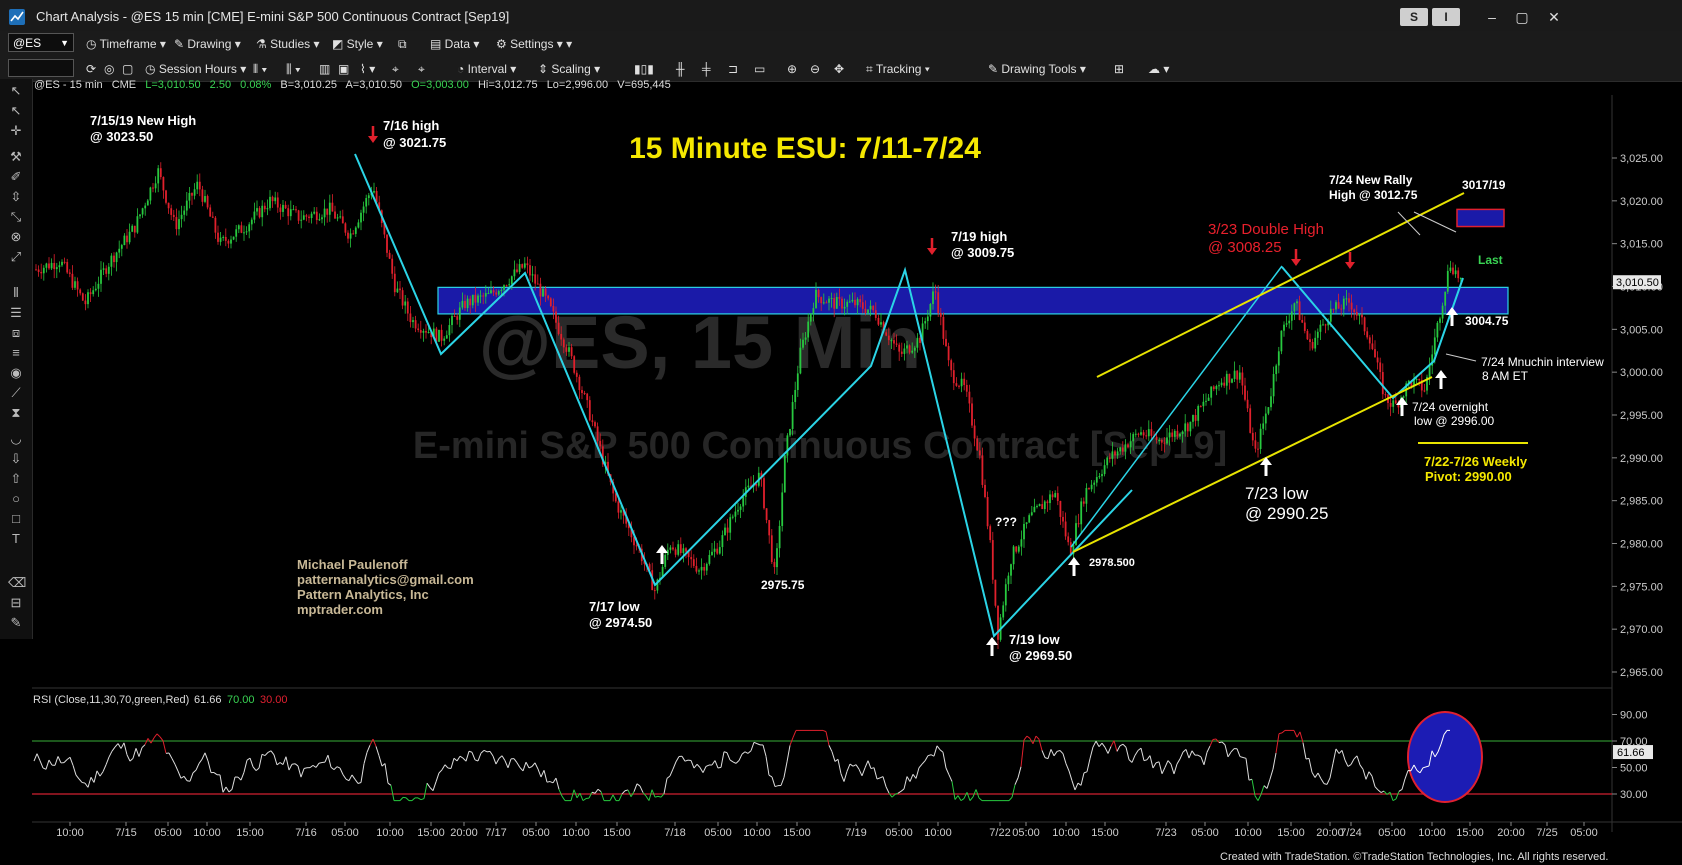  I want to click on time-tick-label: 10:00, so click(390, 833).